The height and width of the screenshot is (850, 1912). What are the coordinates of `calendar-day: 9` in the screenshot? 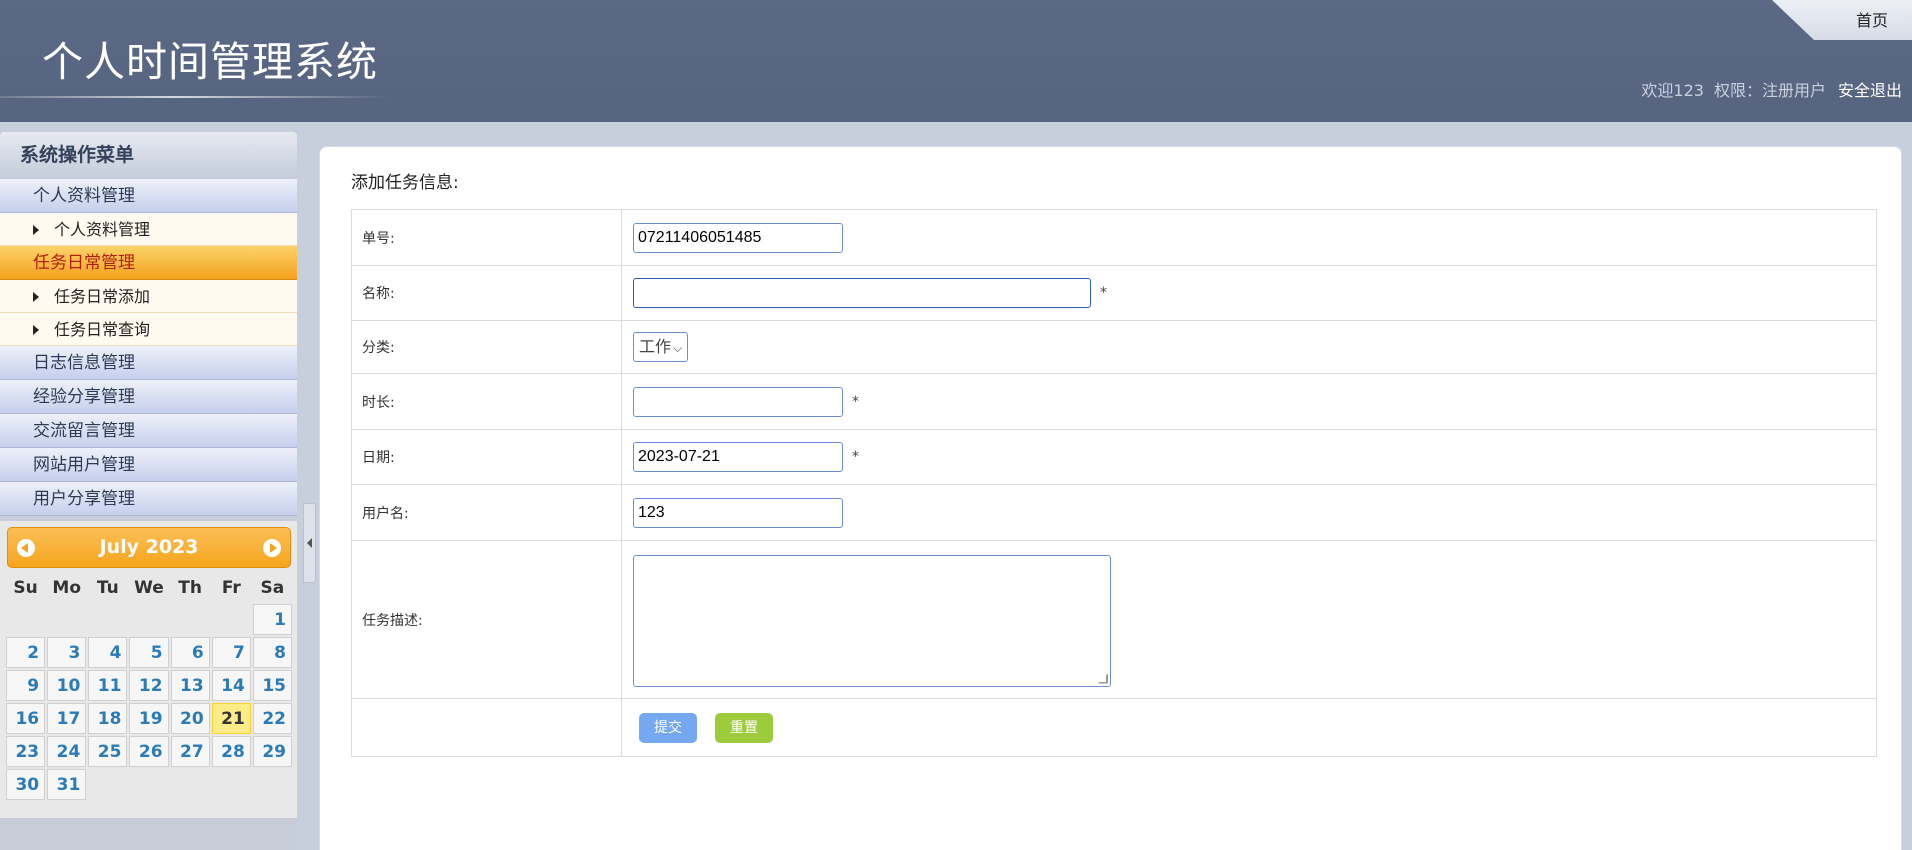 It's located at (26, 685).